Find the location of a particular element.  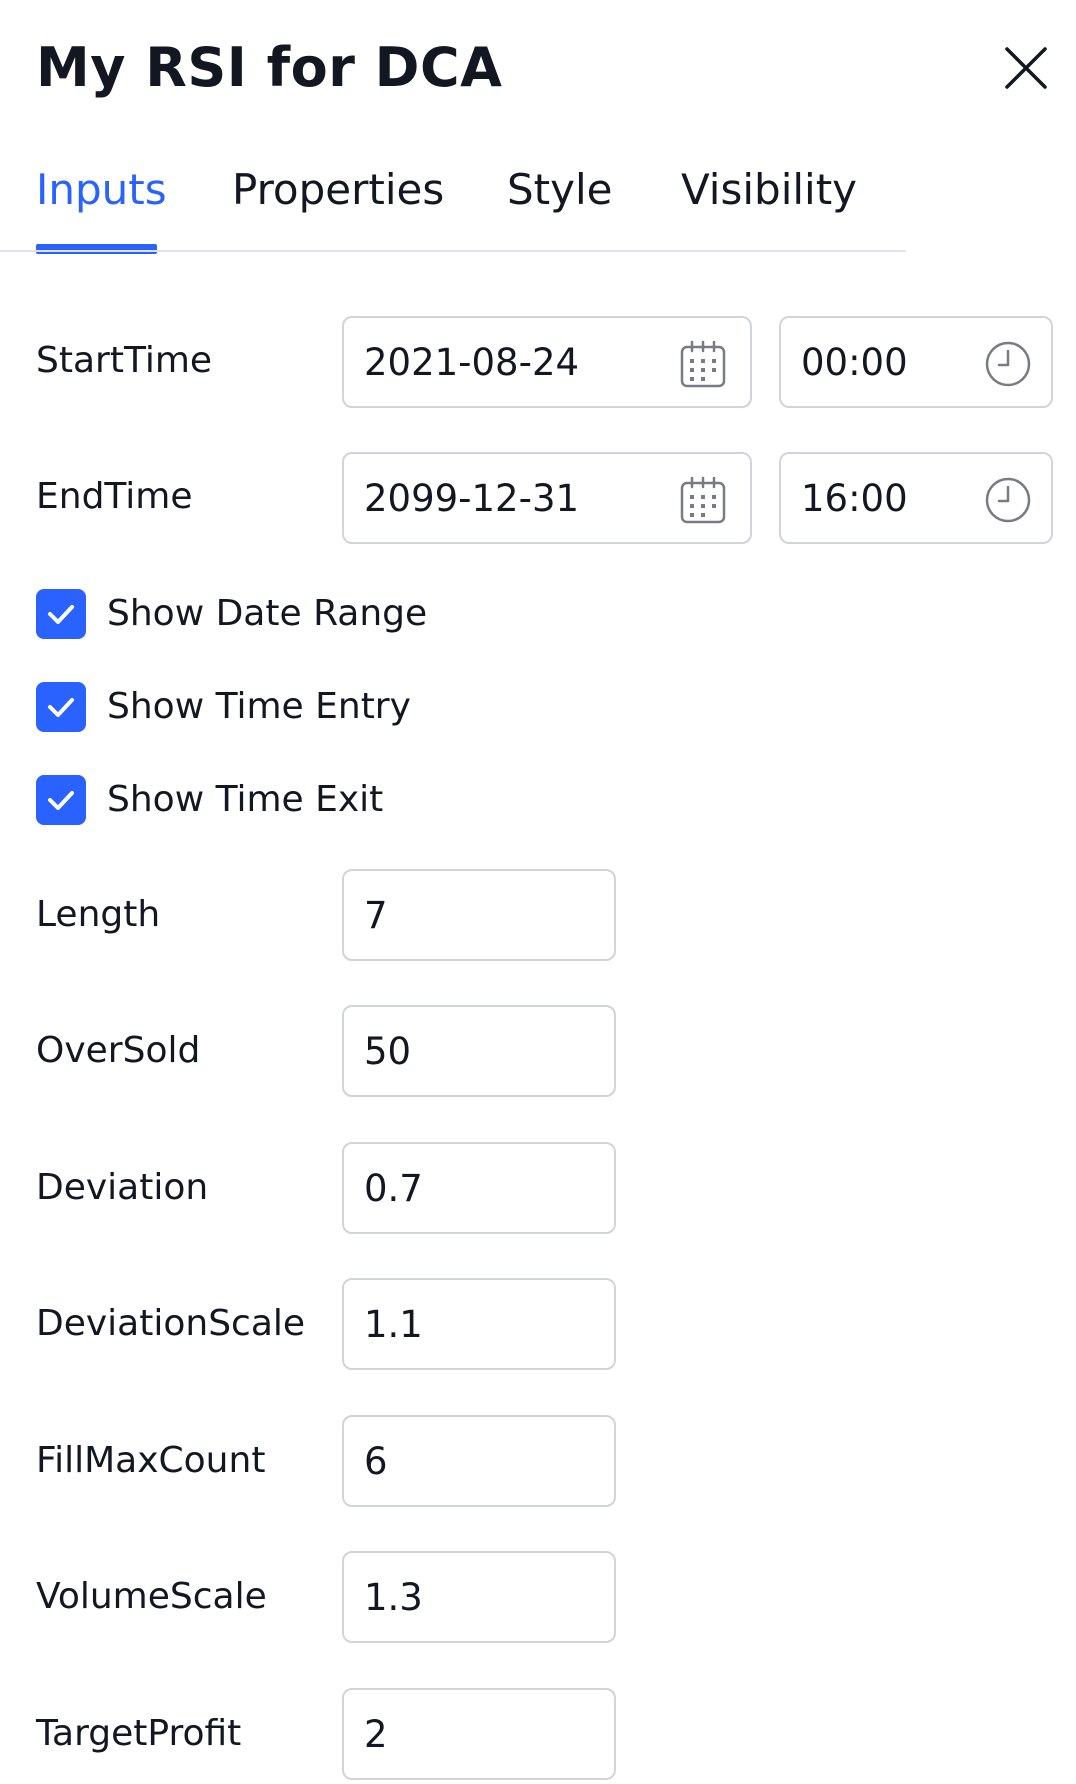

show-date-range-label: Show Date Range is located at coordinates (267, 613).